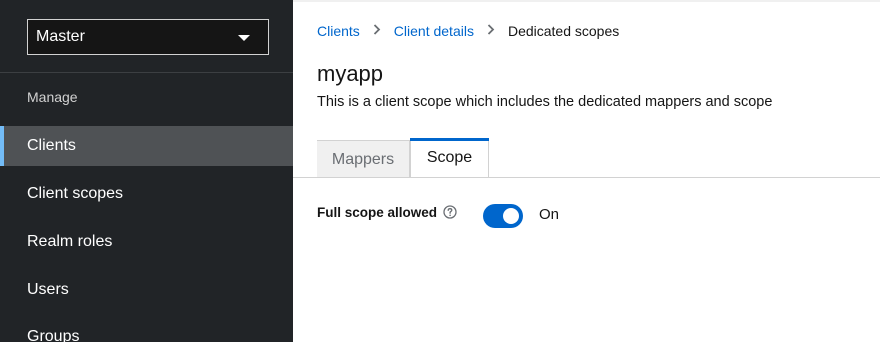 This screenshot has width=880, height=342. I want to click on question-circle-icon, so click(450, 212).